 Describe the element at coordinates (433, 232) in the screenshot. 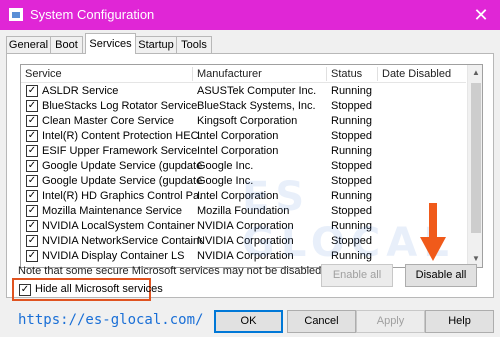

I see `arrow-down-icon` at that location.